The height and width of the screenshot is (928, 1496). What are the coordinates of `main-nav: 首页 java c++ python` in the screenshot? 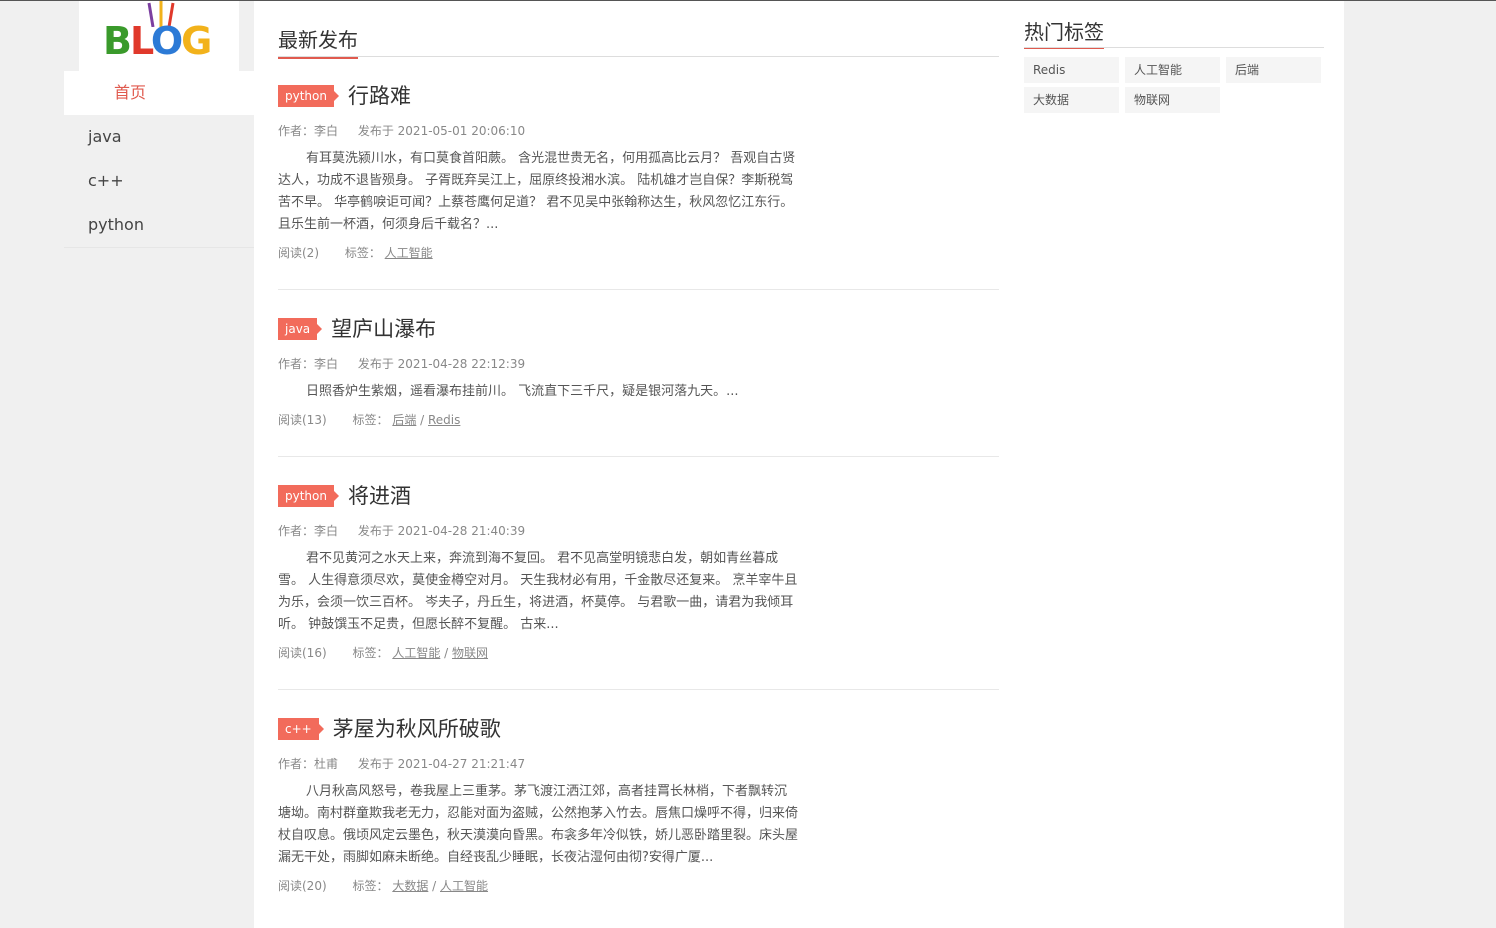 It's located at (159, 159).